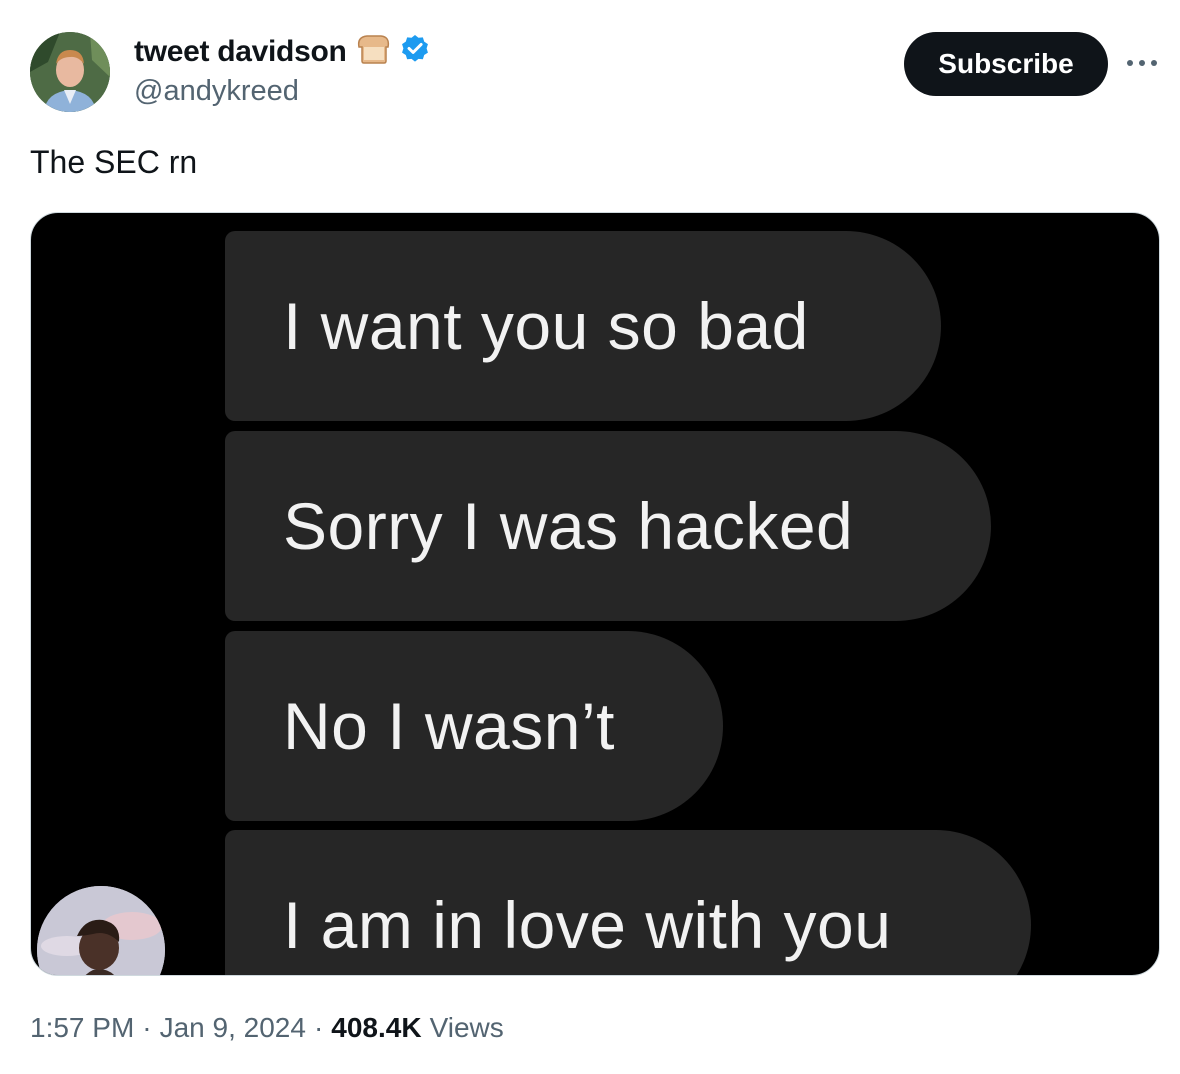 This screenshot has height=1074, width=1180. Describe the element at coordinates (216, 91) in the screenshot. I see `author-handle: @andykreed` at that location.